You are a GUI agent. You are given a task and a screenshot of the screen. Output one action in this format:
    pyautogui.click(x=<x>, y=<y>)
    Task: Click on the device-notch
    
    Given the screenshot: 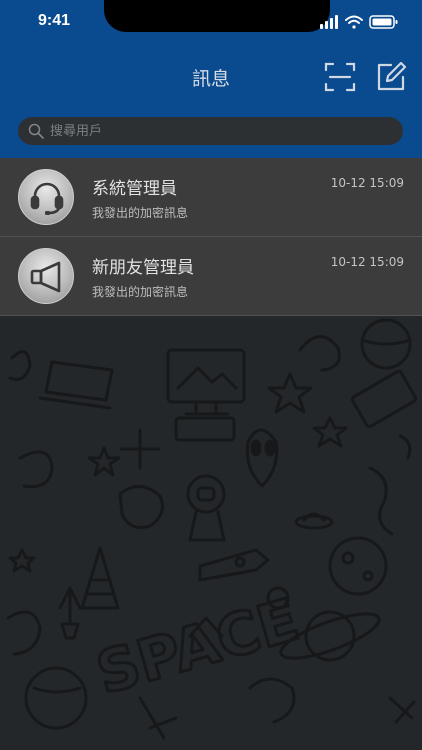 What is the action you would take?
    pyautogui.click(x=217, y=16)
    